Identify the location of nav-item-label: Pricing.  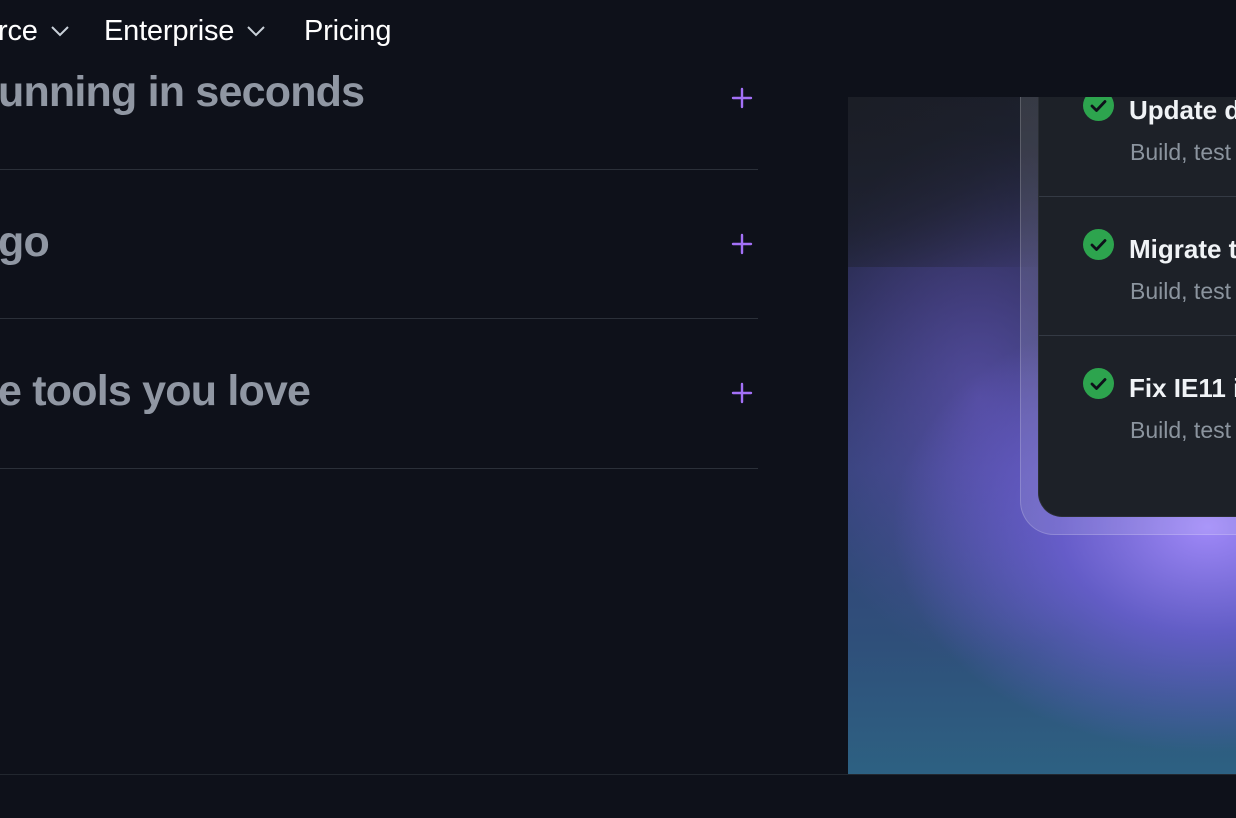
(348, 30).